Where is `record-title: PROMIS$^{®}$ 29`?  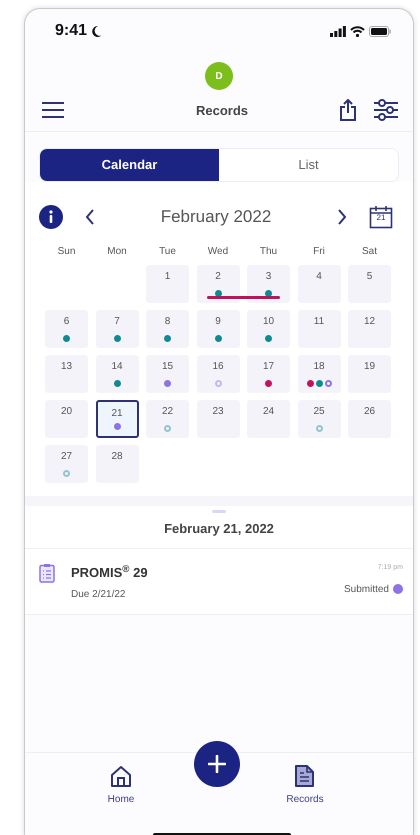
record-title: PROMIS$^{®}$ 29 is located at coordinates (110, 572).